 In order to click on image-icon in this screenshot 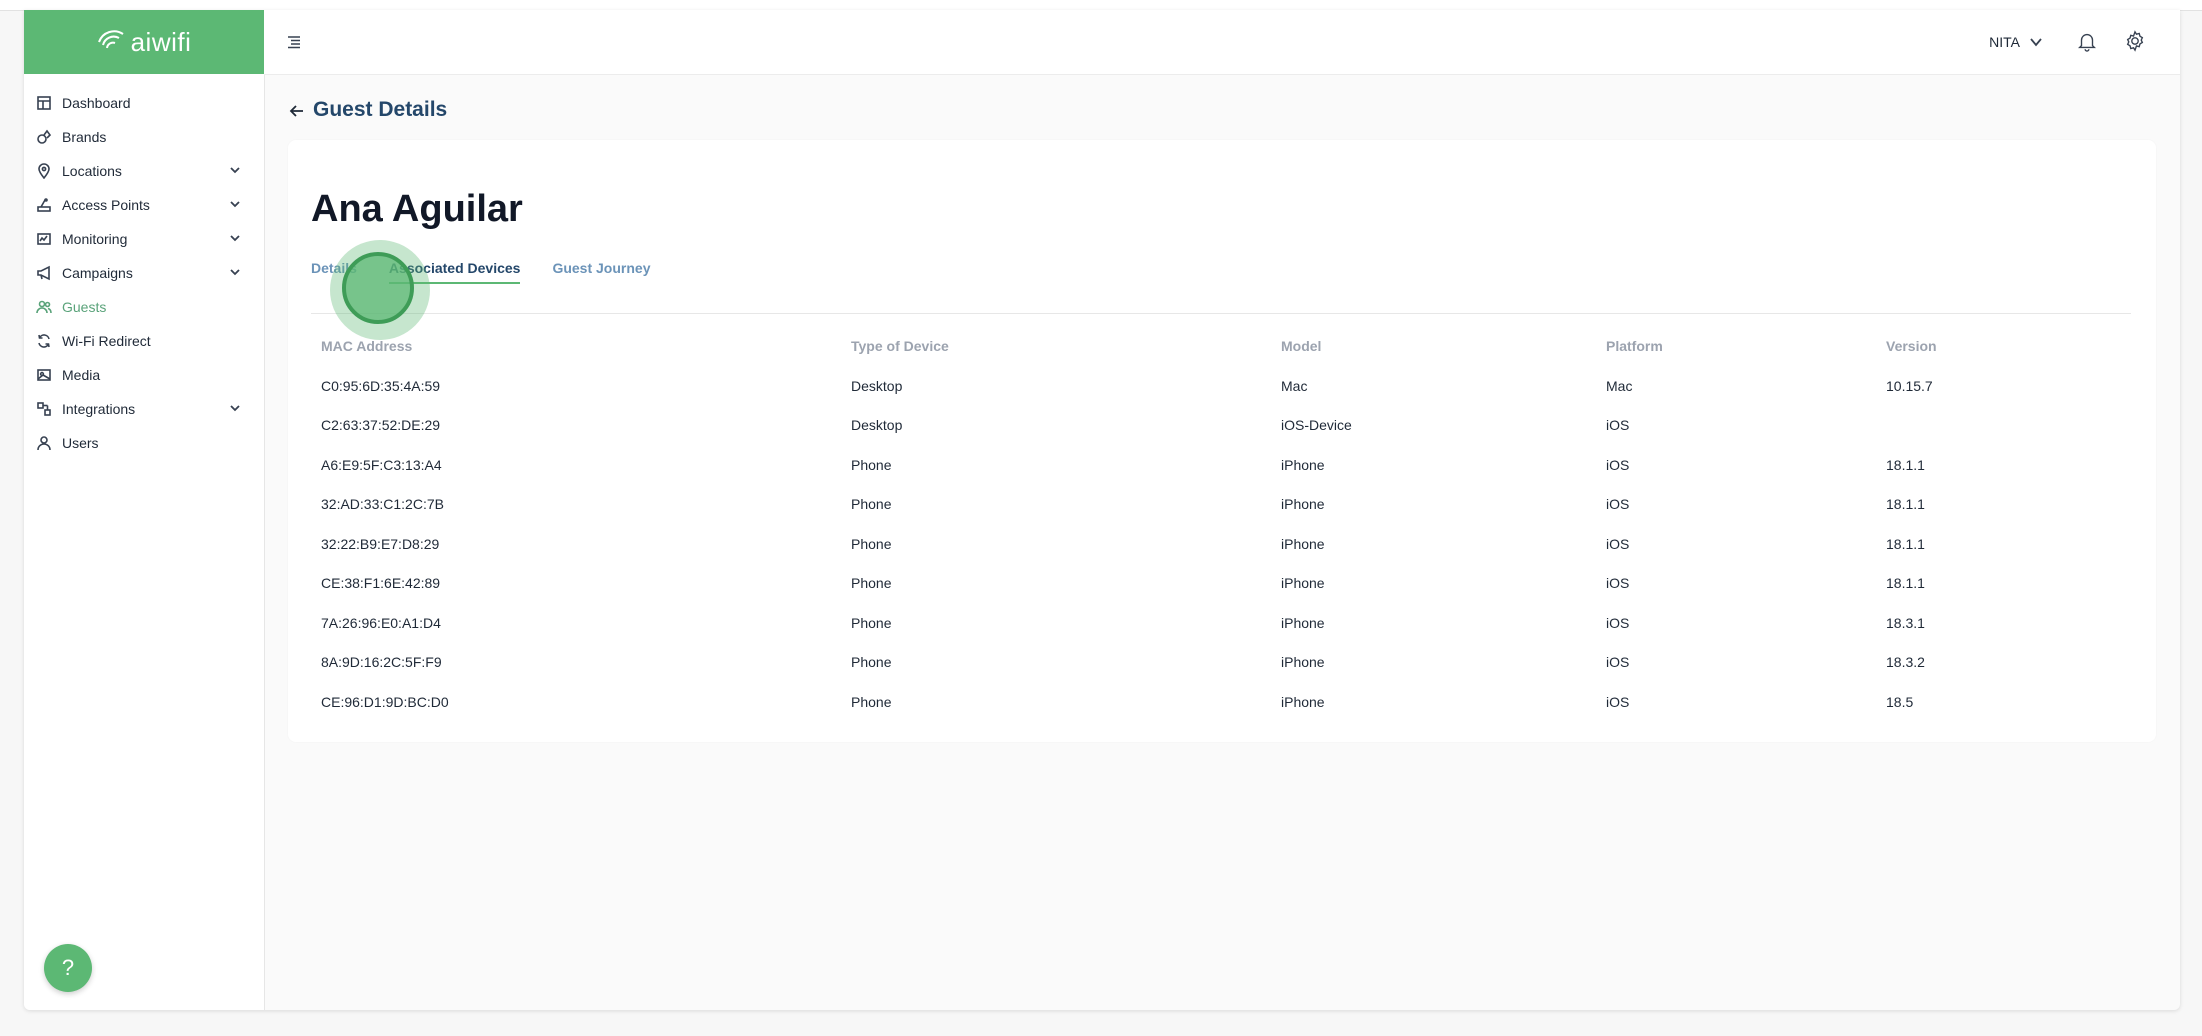, I will do `click(44, 375)`.